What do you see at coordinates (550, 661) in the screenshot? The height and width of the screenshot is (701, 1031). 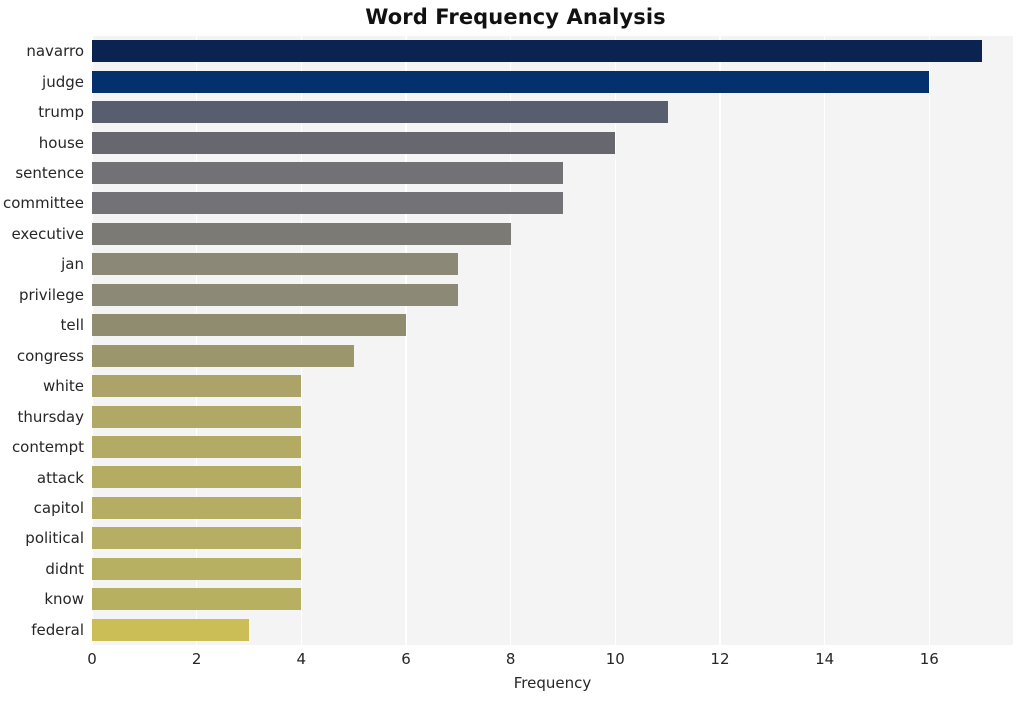 I see `x-axis-tick-labels: 0 2 4 6 8 10 12 14 16` at bounding box center [550, 661].